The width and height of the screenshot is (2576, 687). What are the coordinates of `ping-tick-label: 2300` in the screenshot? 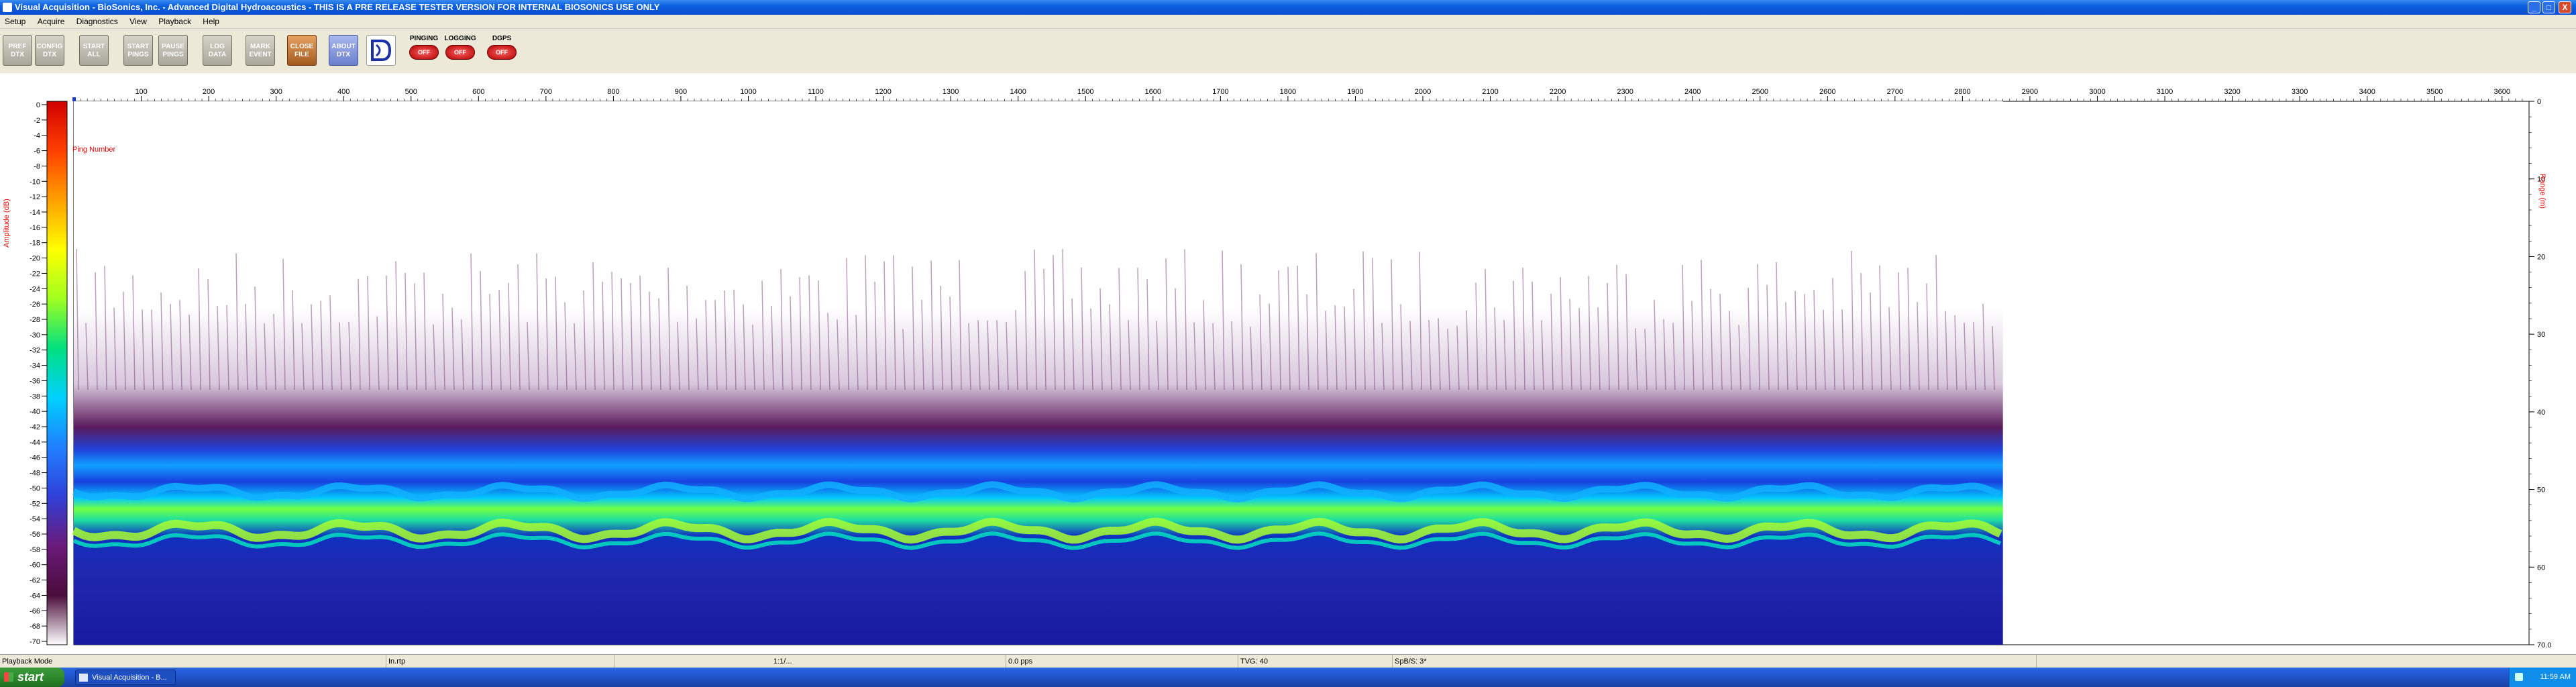 It's located at (1625, 92).